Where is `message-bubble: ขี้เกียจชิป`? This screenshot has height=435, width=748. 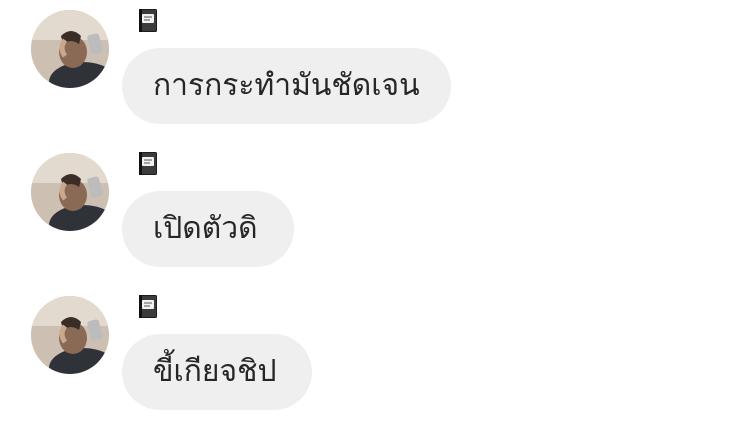
message-bubble: ขี้เกียจชิป is located at coordinates (217, 372).